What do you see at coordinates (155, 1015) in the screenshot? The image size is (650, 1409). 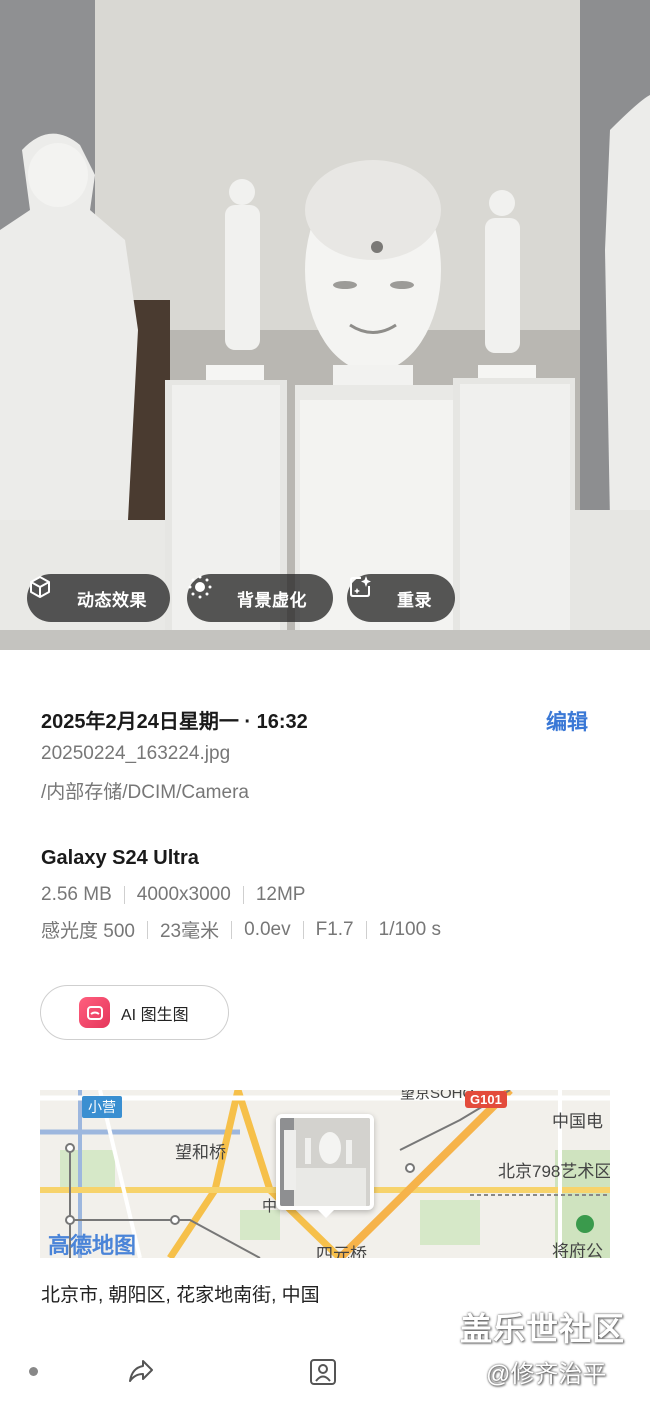 I see `ai-image-to-image-label: AI 图生图` at bounding box center [155, 1015].